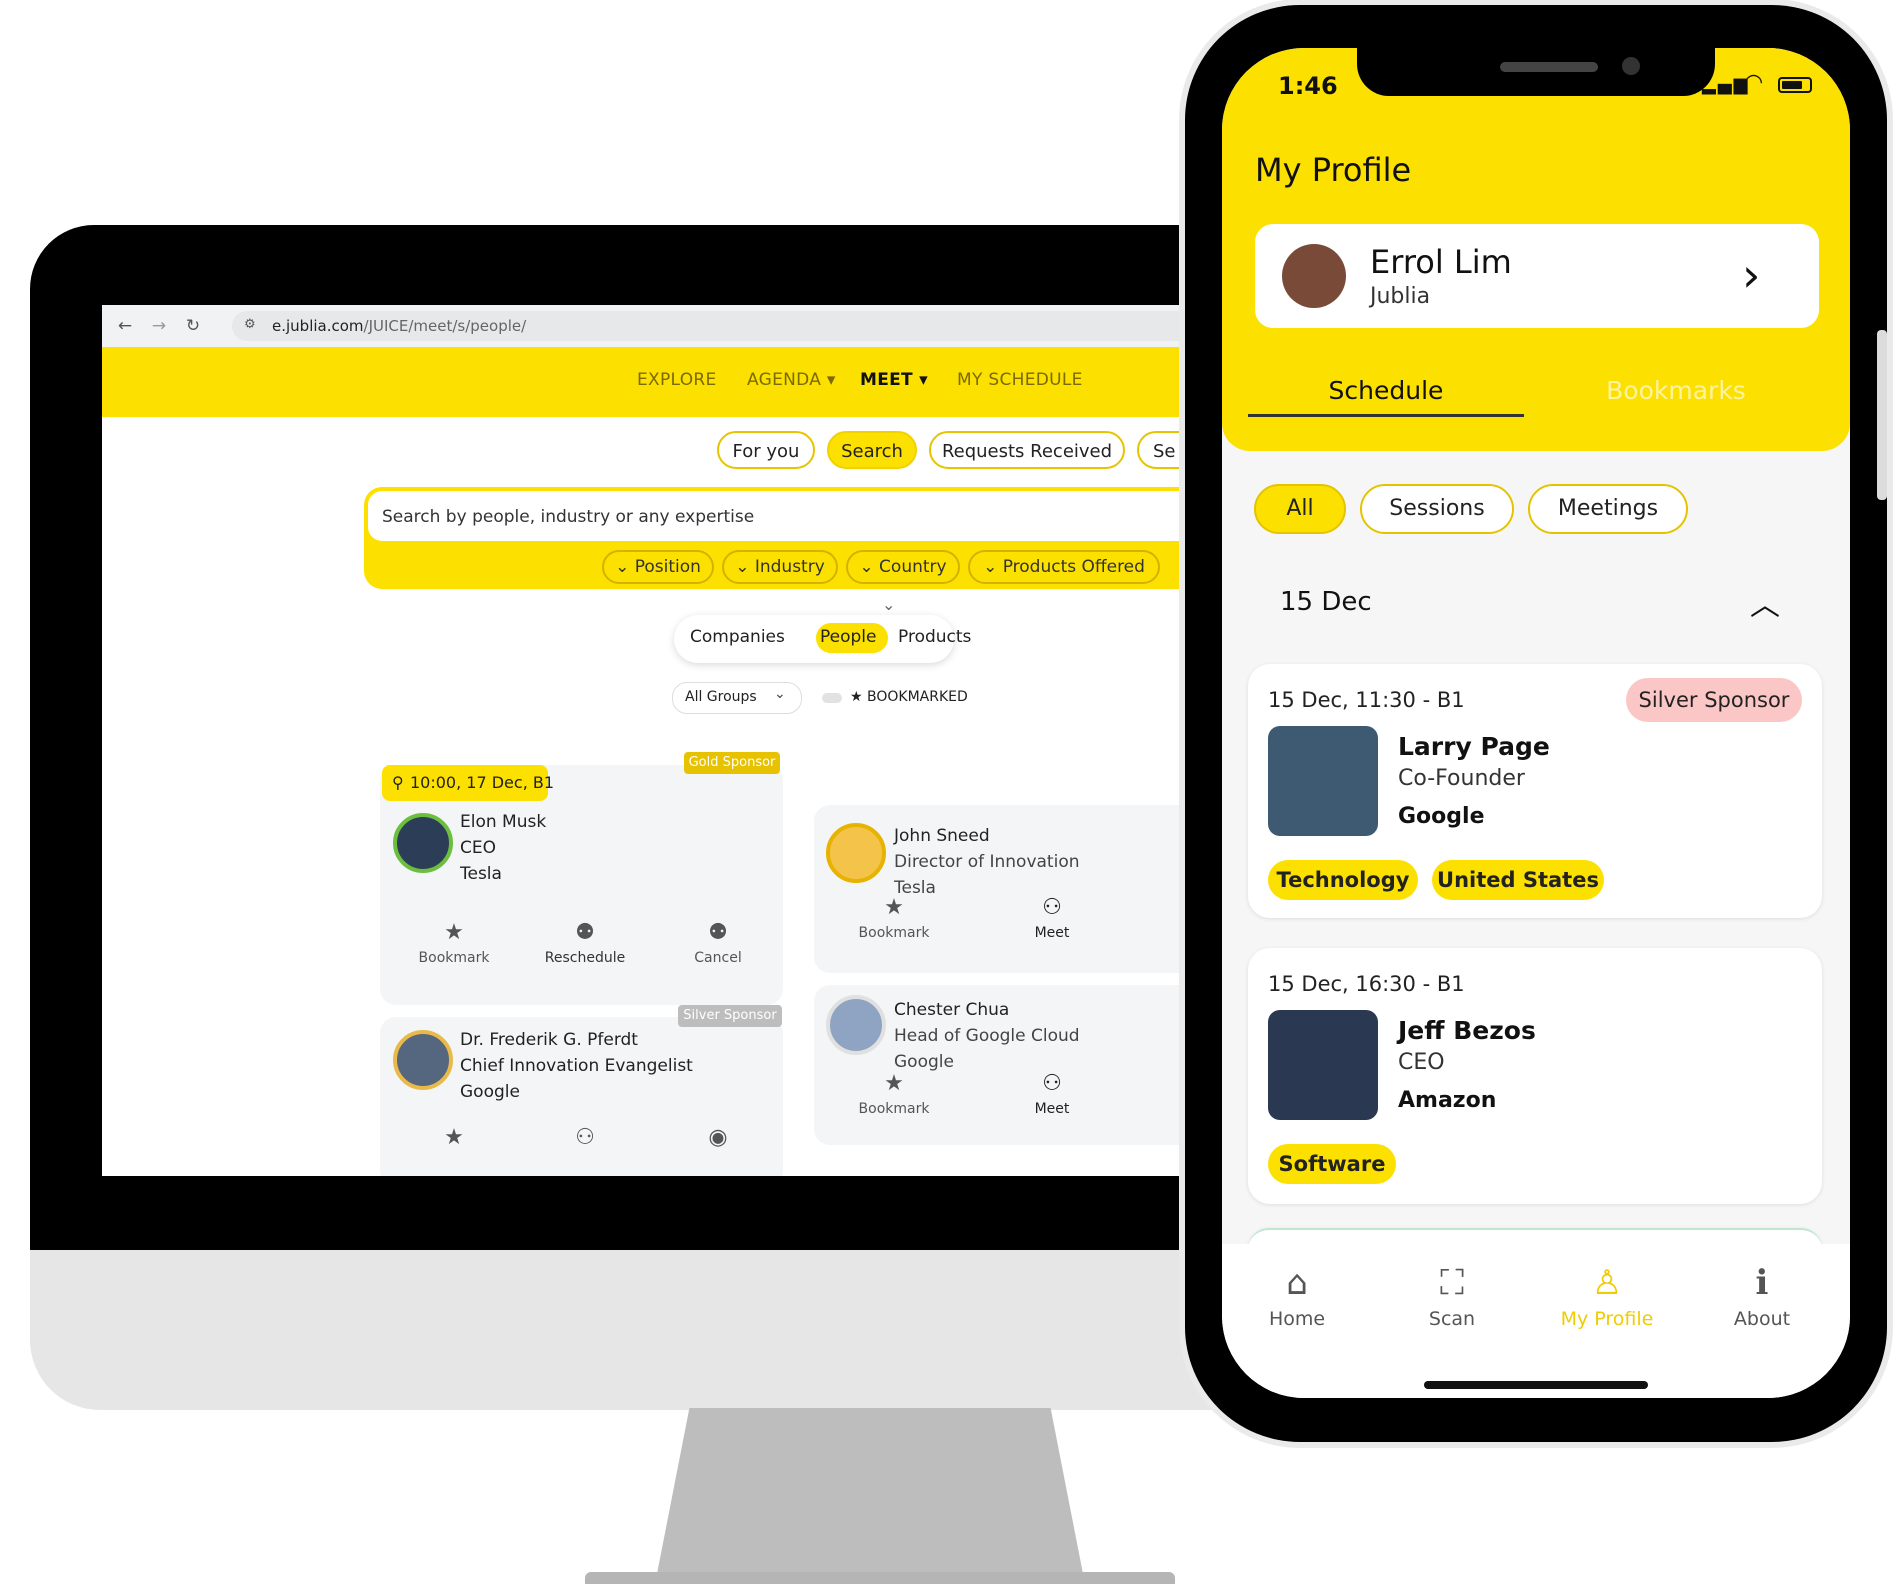 Image resolution: width=1898 pixels, height=1584 pixels. Describe the element at coordinates (1064, 567) in the screenshot. I see `filter-products-offered: ⌄ Products Offered` at that location.